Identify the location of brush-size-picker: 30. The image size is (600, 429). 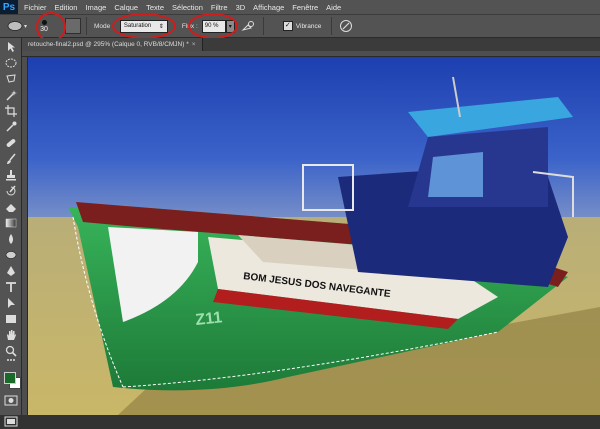
(44, 26).